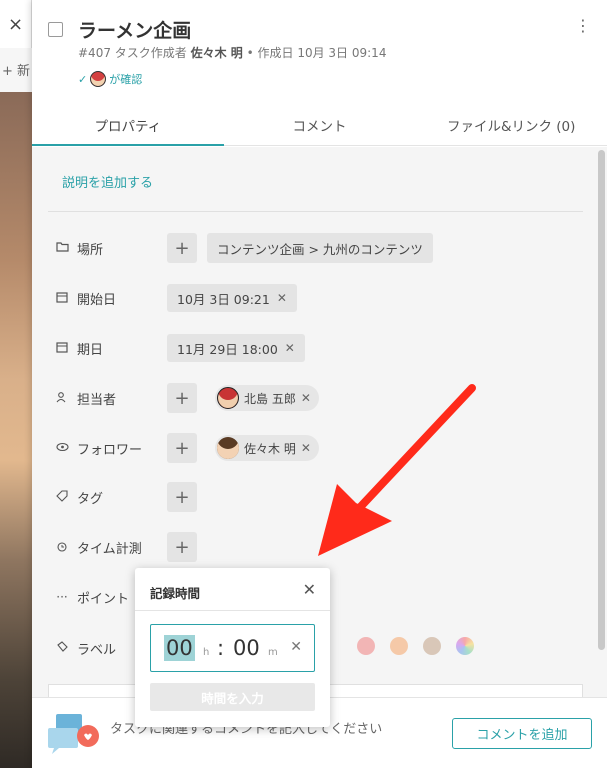 The width and height of the screenshot is (607, 768). What do you see at coordinates (62, 497) in the screenshot?
I see `tag-icon` at bounding box center [62, 497].